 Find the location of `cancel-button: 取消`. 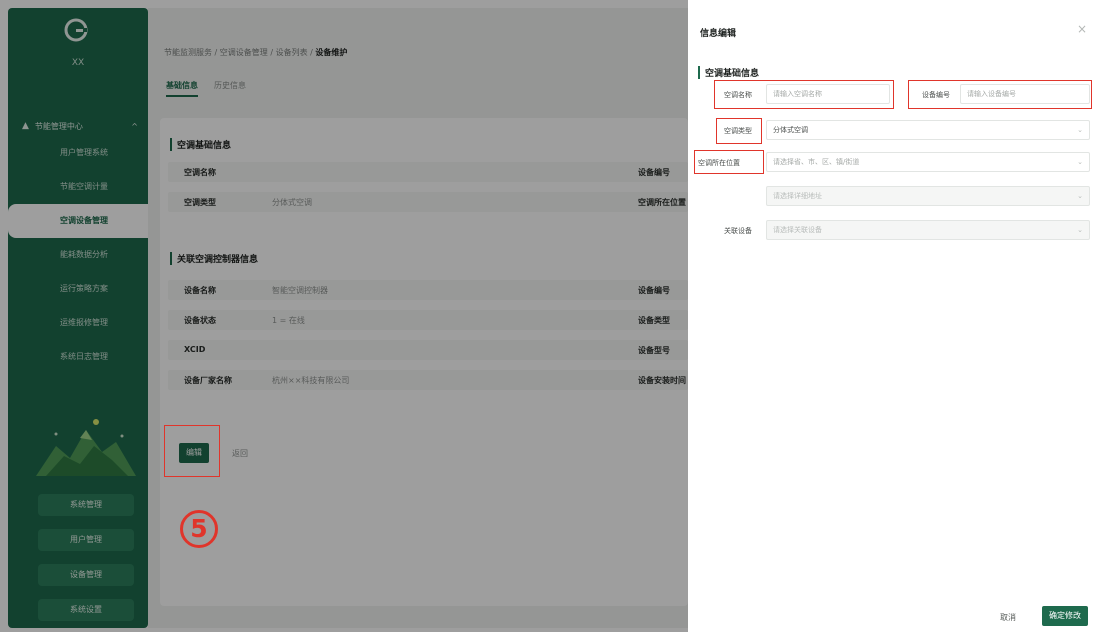

cancel-button: 取消 is located at coordinates (1008, 617).